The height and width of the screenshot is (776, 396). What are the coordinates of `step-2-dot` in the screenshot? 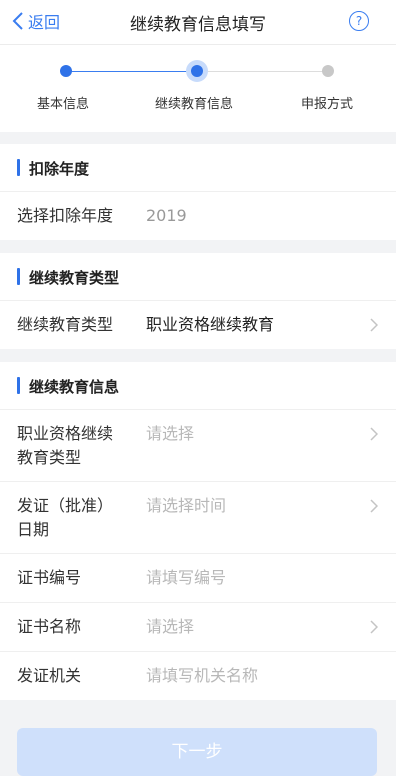 It's located at (197, 71).